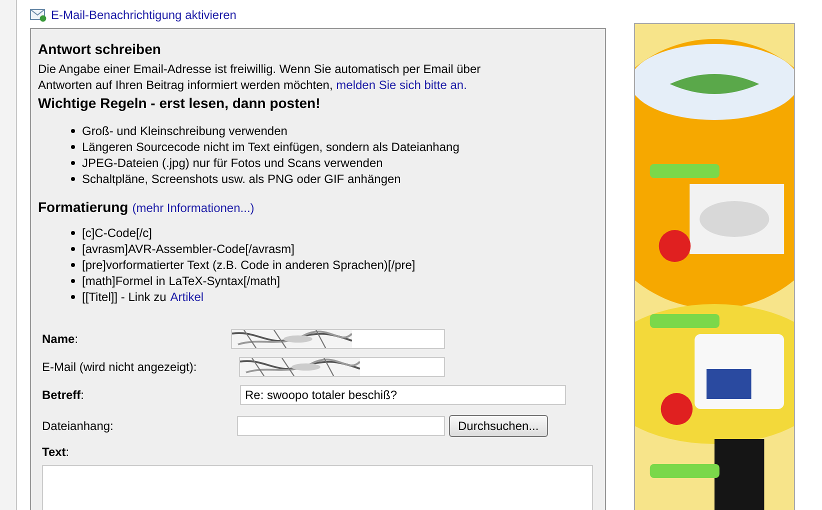  What do you see at coordinates (180, 103) in the screenshot?
I see `rules-heading: Wichtige Regeln - erst lesen, dann posten!` at bounding box center [180, 103].